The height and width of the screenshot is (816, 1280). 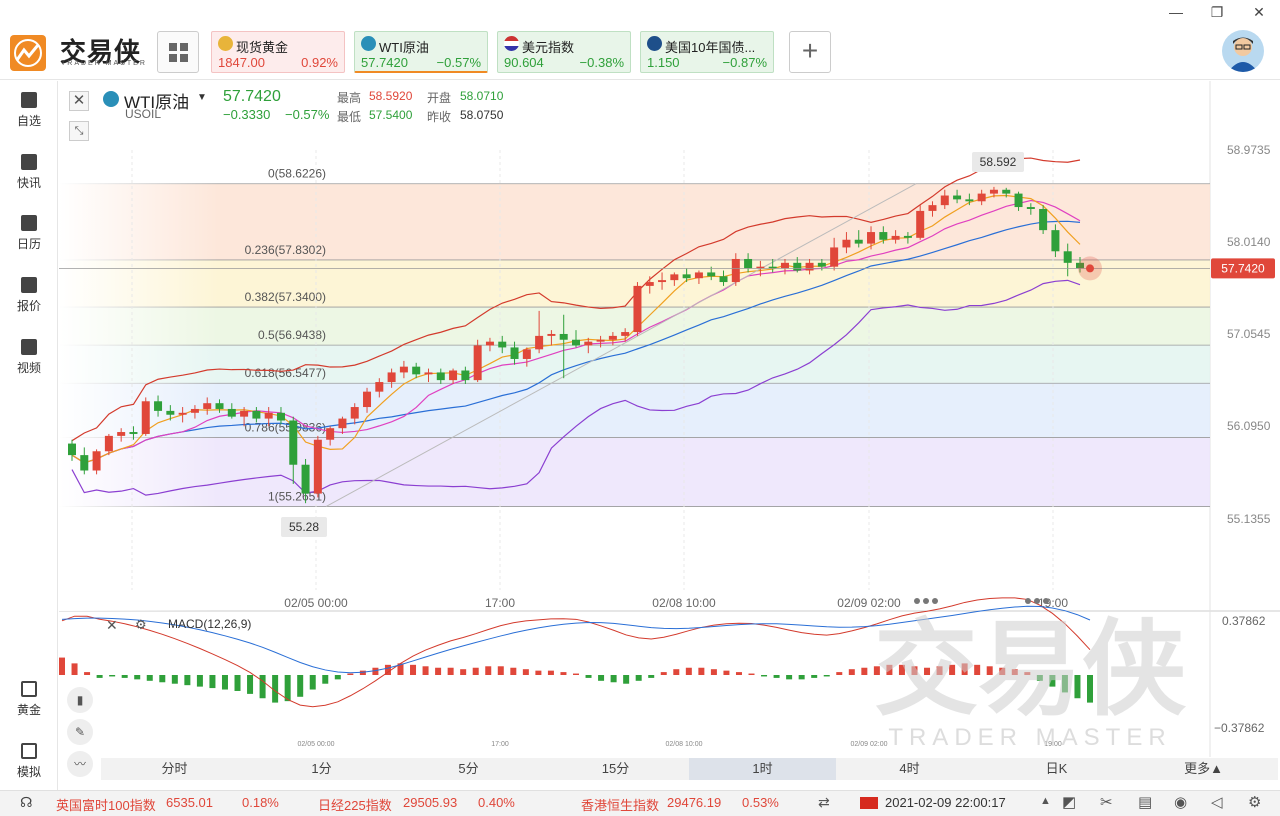 I want to click on macd-x-tick: 02/09 02:00, so click(x=869, y=744).